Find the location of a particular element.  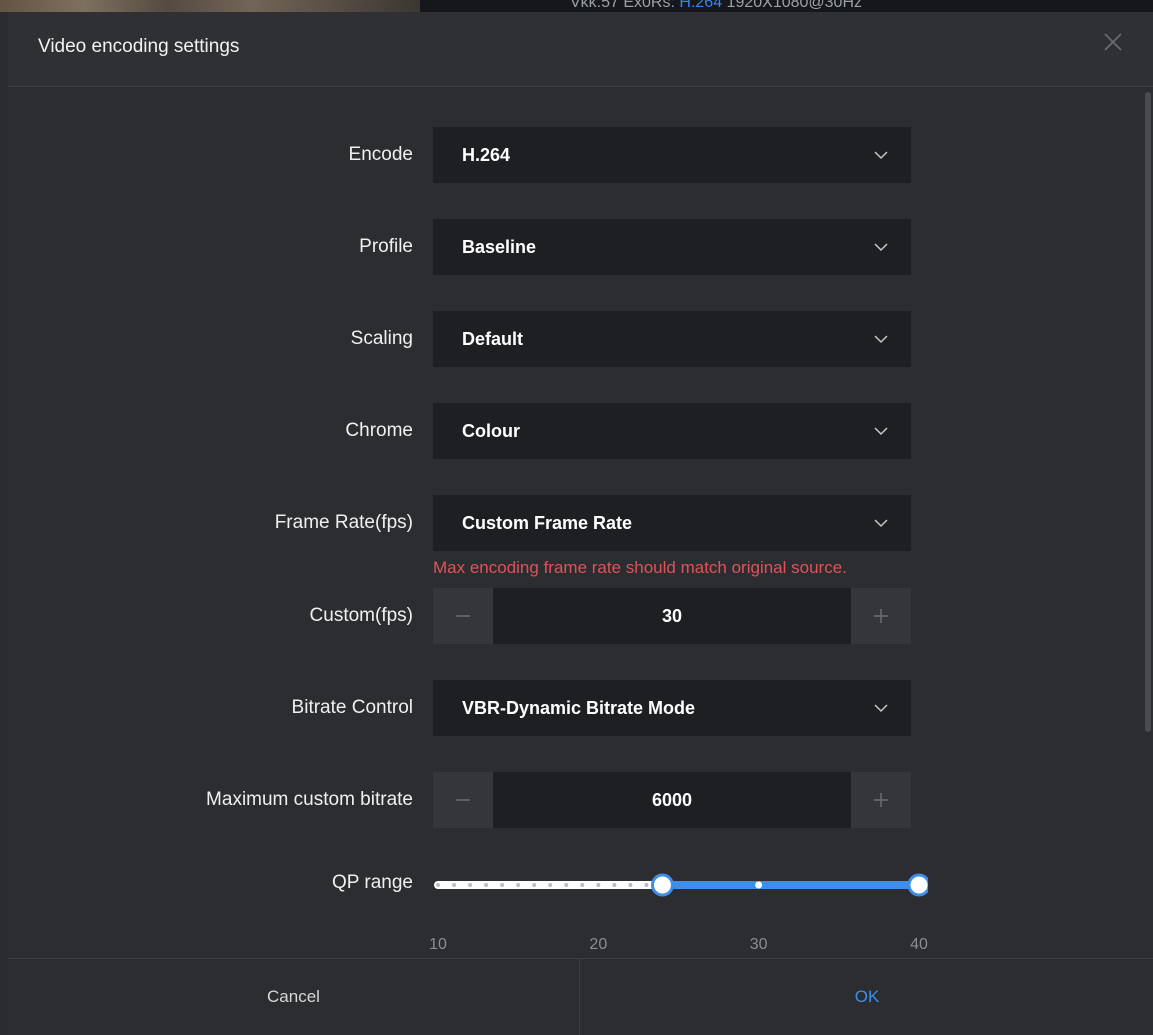

profile-select: Baseline is located at coordinates (672, 247).